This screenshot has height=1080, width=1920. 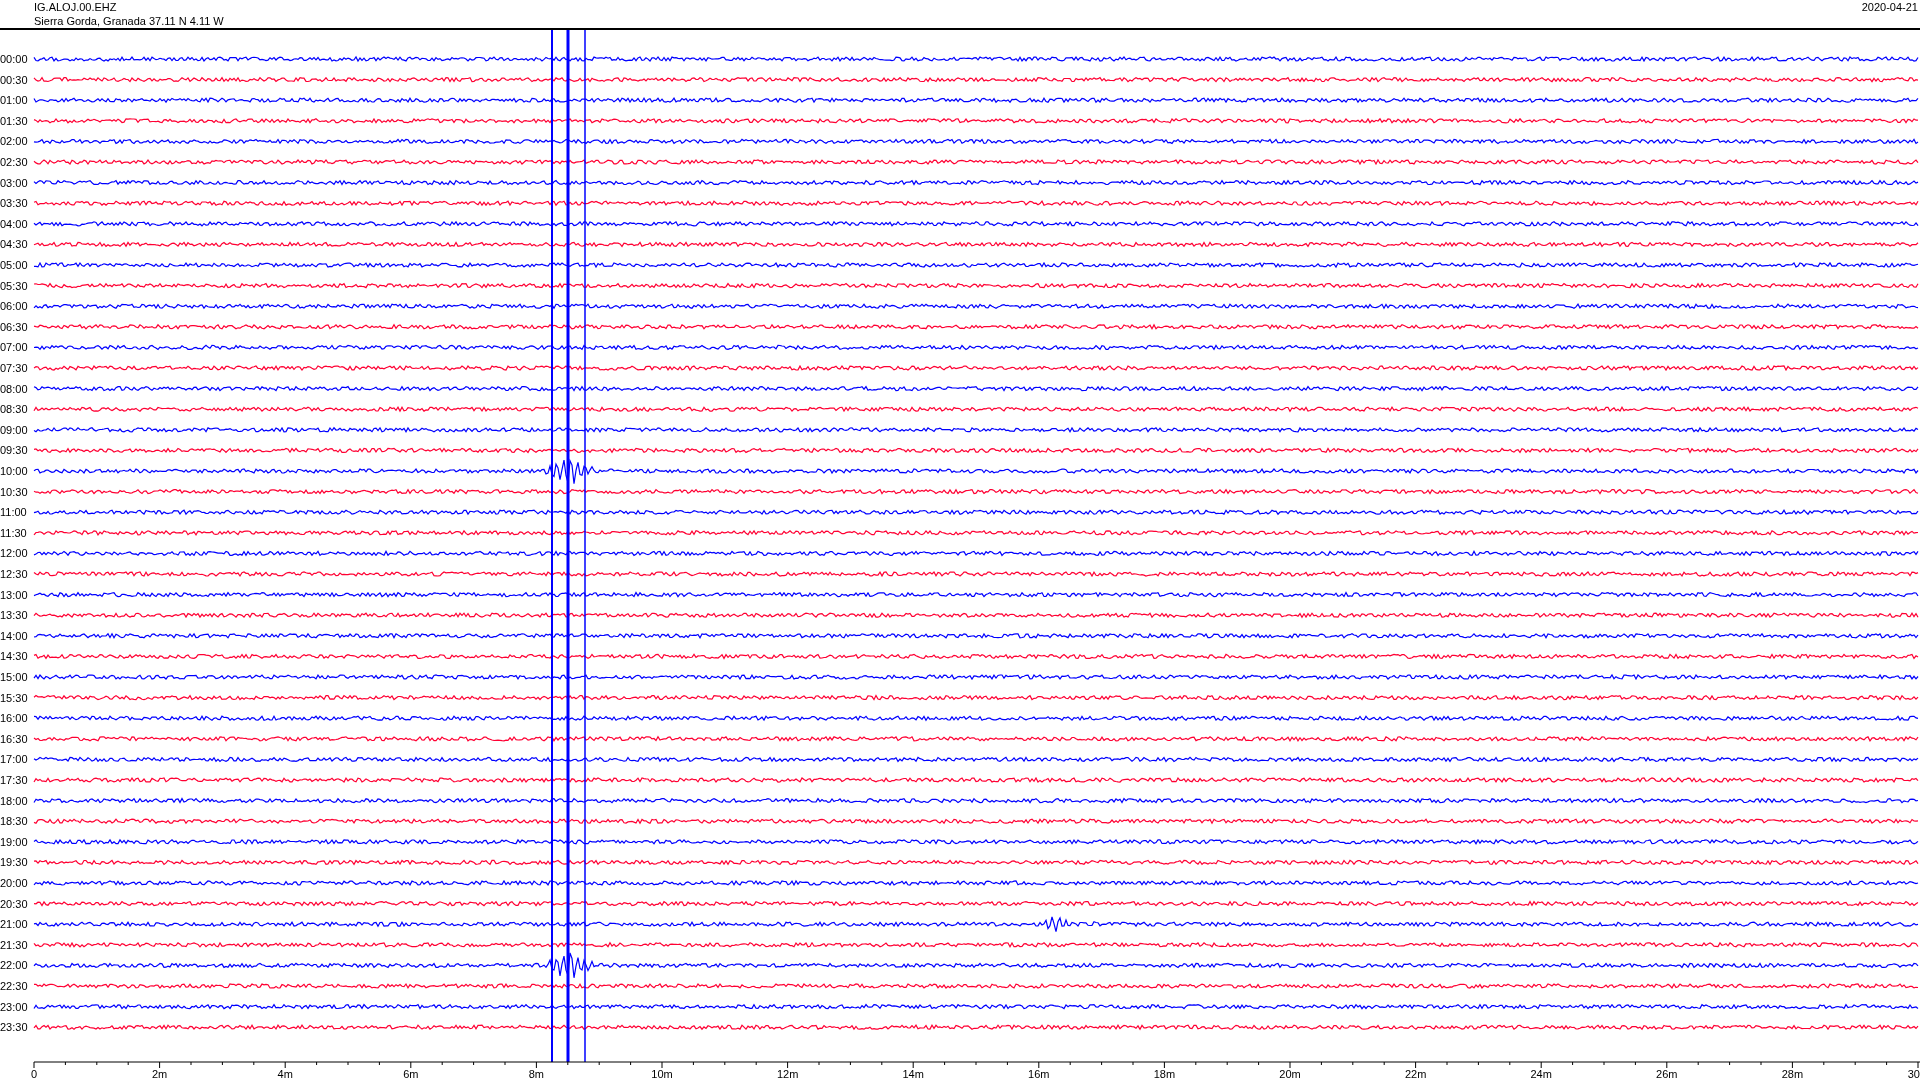 I want to click on time-label: 12:30, so click(x=14, y=574).